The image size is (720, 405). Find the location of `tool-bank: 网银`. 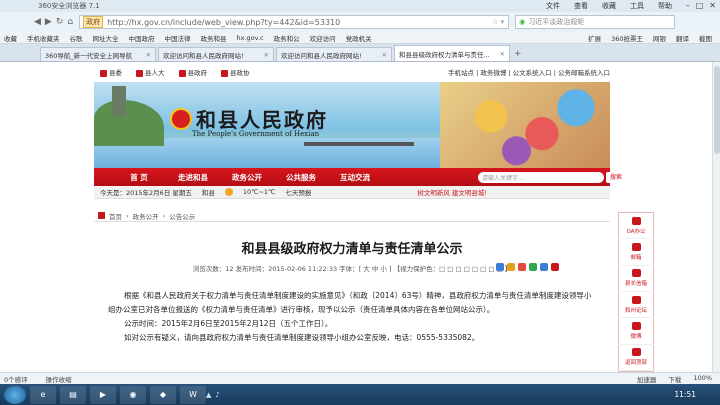

tool-bank: 网银 is located at coordinates (659, 38).